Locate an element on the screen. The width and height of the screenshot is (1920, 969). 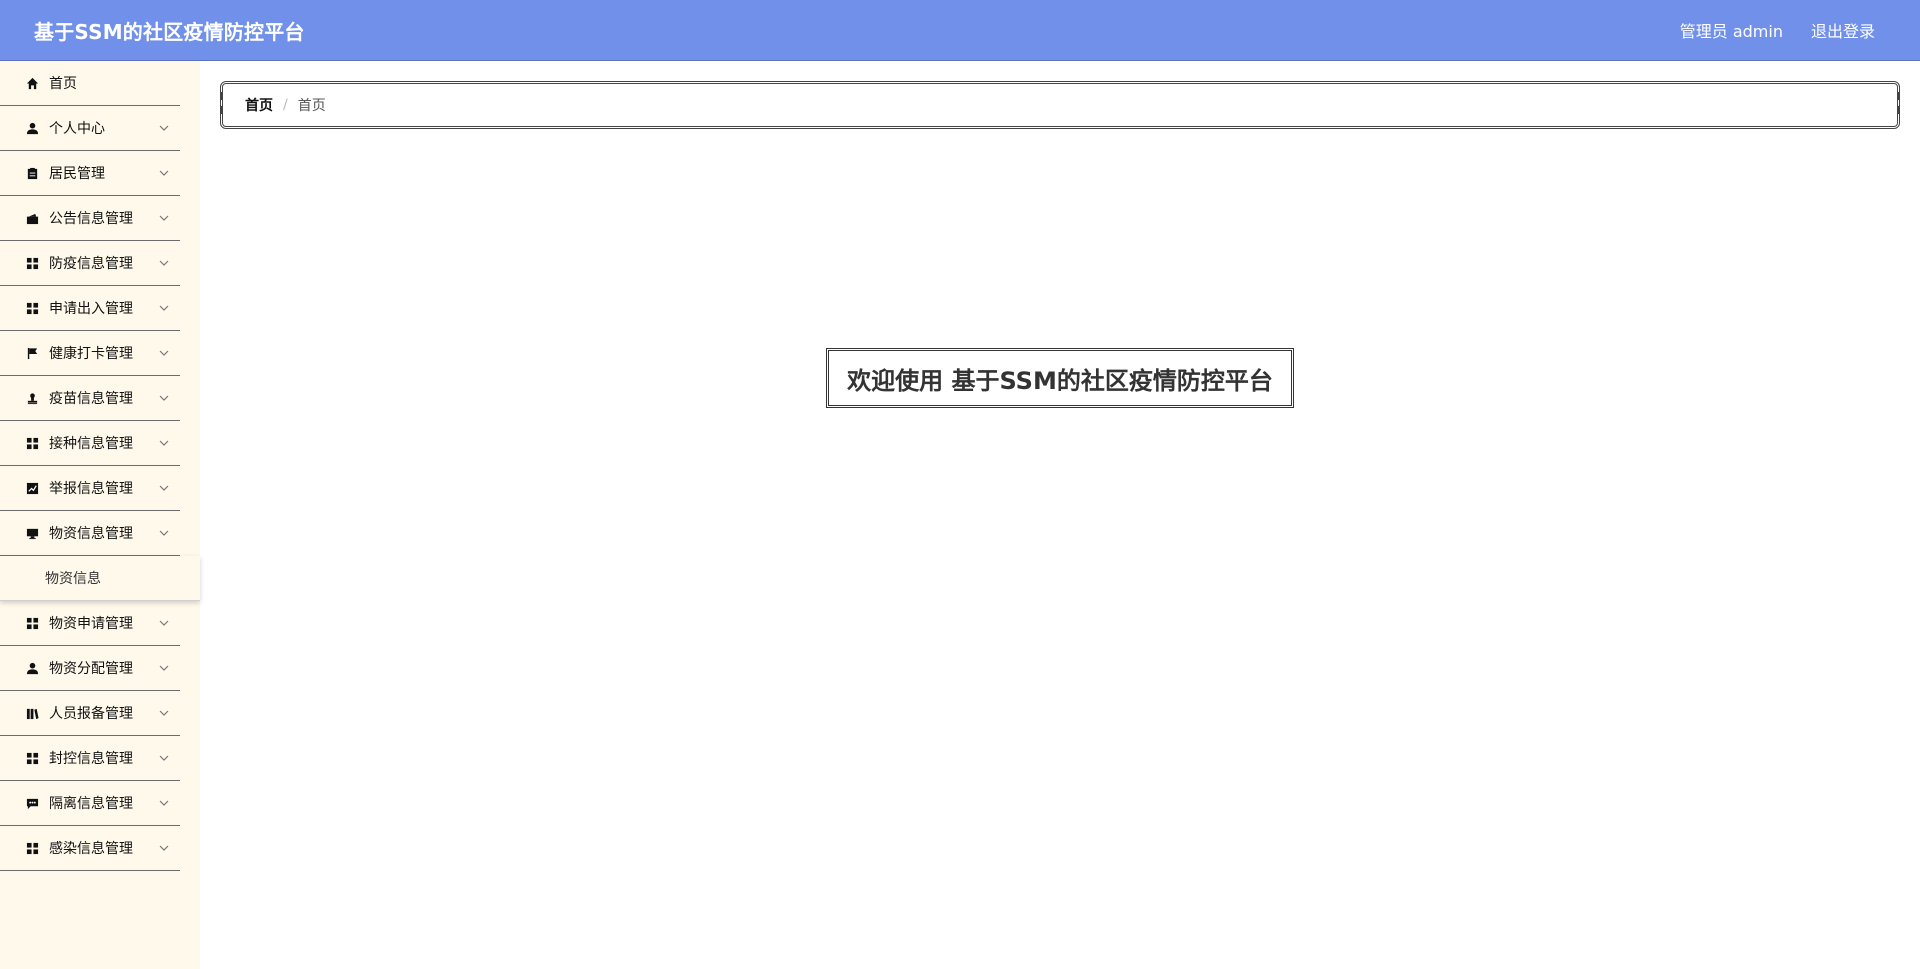
submenu-item-supply-info: 物资信息 is located at coordinates (100, 578).